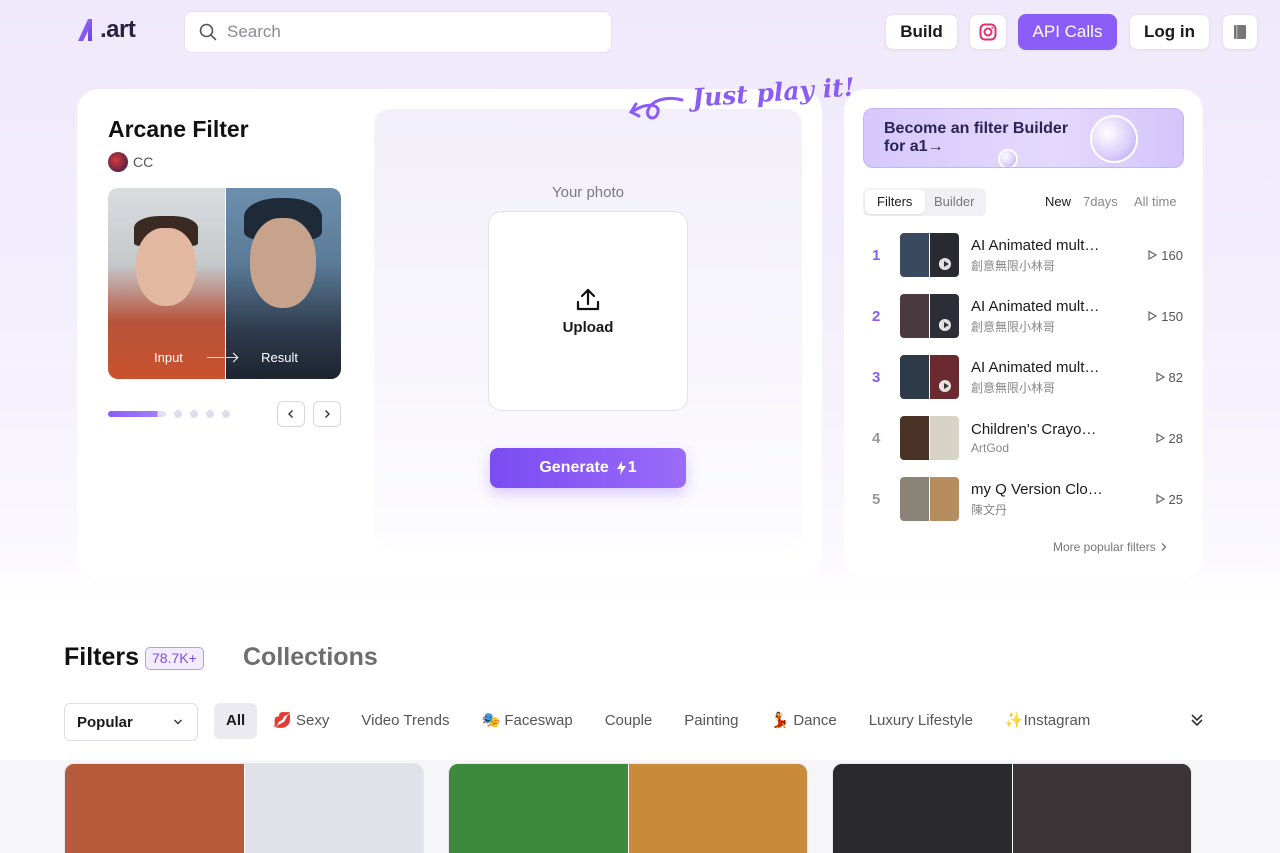 This screenshot has height=853, width=1280. Describe the element at coordinates (621, 468) in the screenshot. I see `lightning-icon` at that location.